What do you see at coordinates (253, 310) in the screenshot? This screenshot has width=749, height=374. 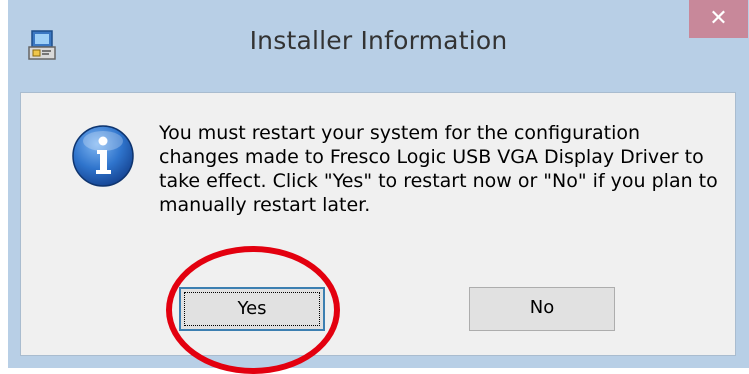 I see `red-highlight-circle` at bounding box center [253, 310].